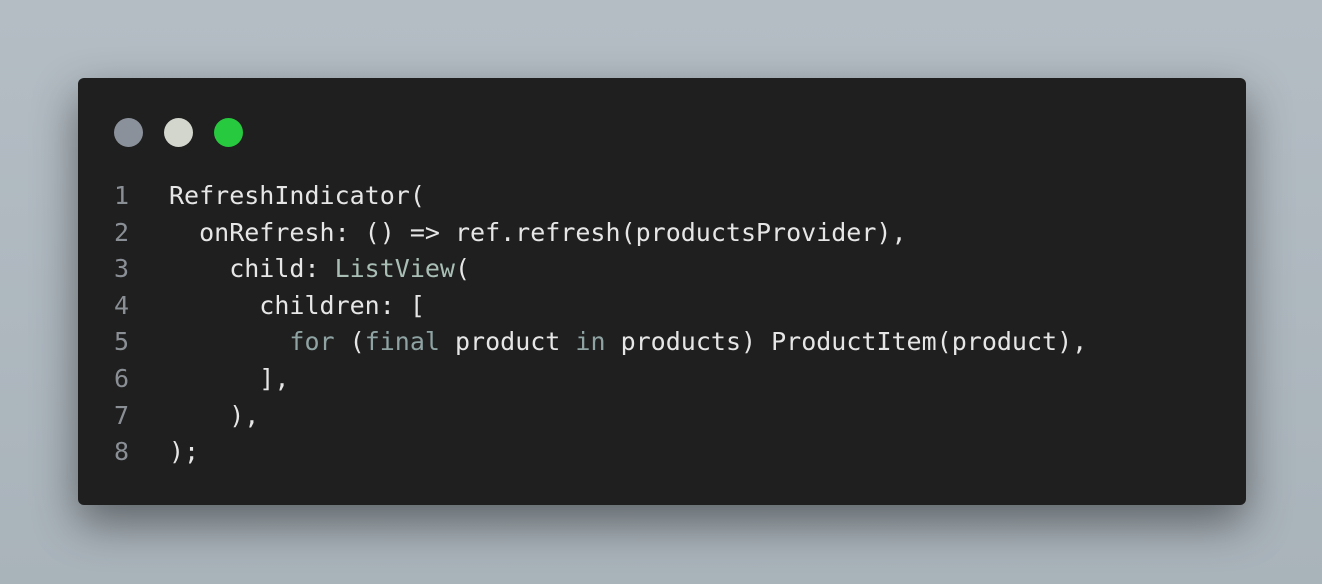 Image resolution: width=1322 pixels, height=584 pixels. I want to click on line-number: 2, so click(122, 232).